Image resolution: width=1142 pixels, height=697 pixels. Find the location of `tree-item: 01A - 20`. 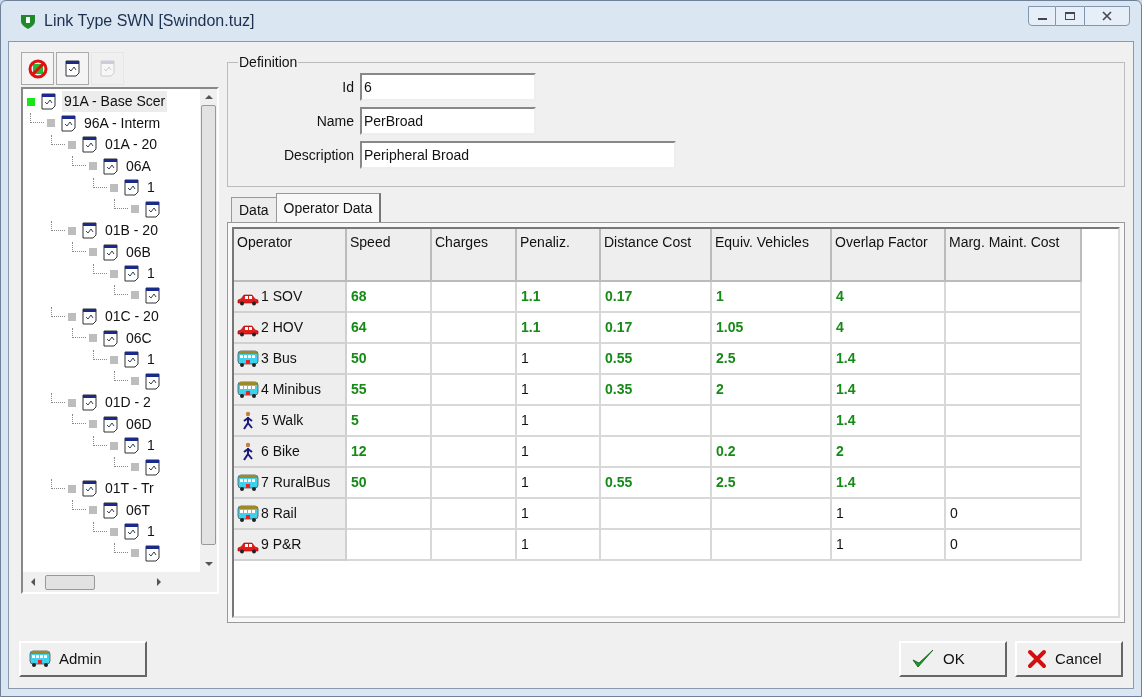

tree-item: 01A - 20 is located at coordinates (131, 145).